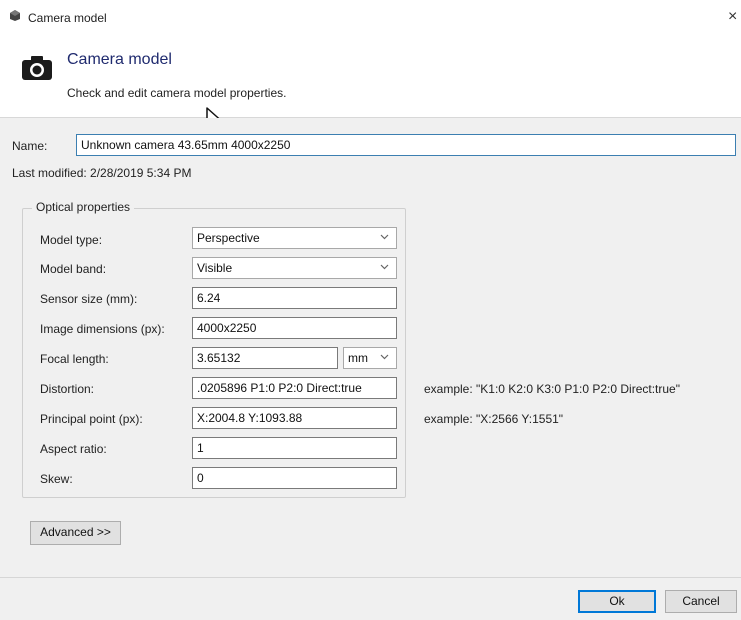 Image resolution: width=741 pixels, height=620 pixels. What do you see at coordinates (75, 533) in the screenshot?
I see `advanced-button: Advanced >>` at bounding box center [75, 533].